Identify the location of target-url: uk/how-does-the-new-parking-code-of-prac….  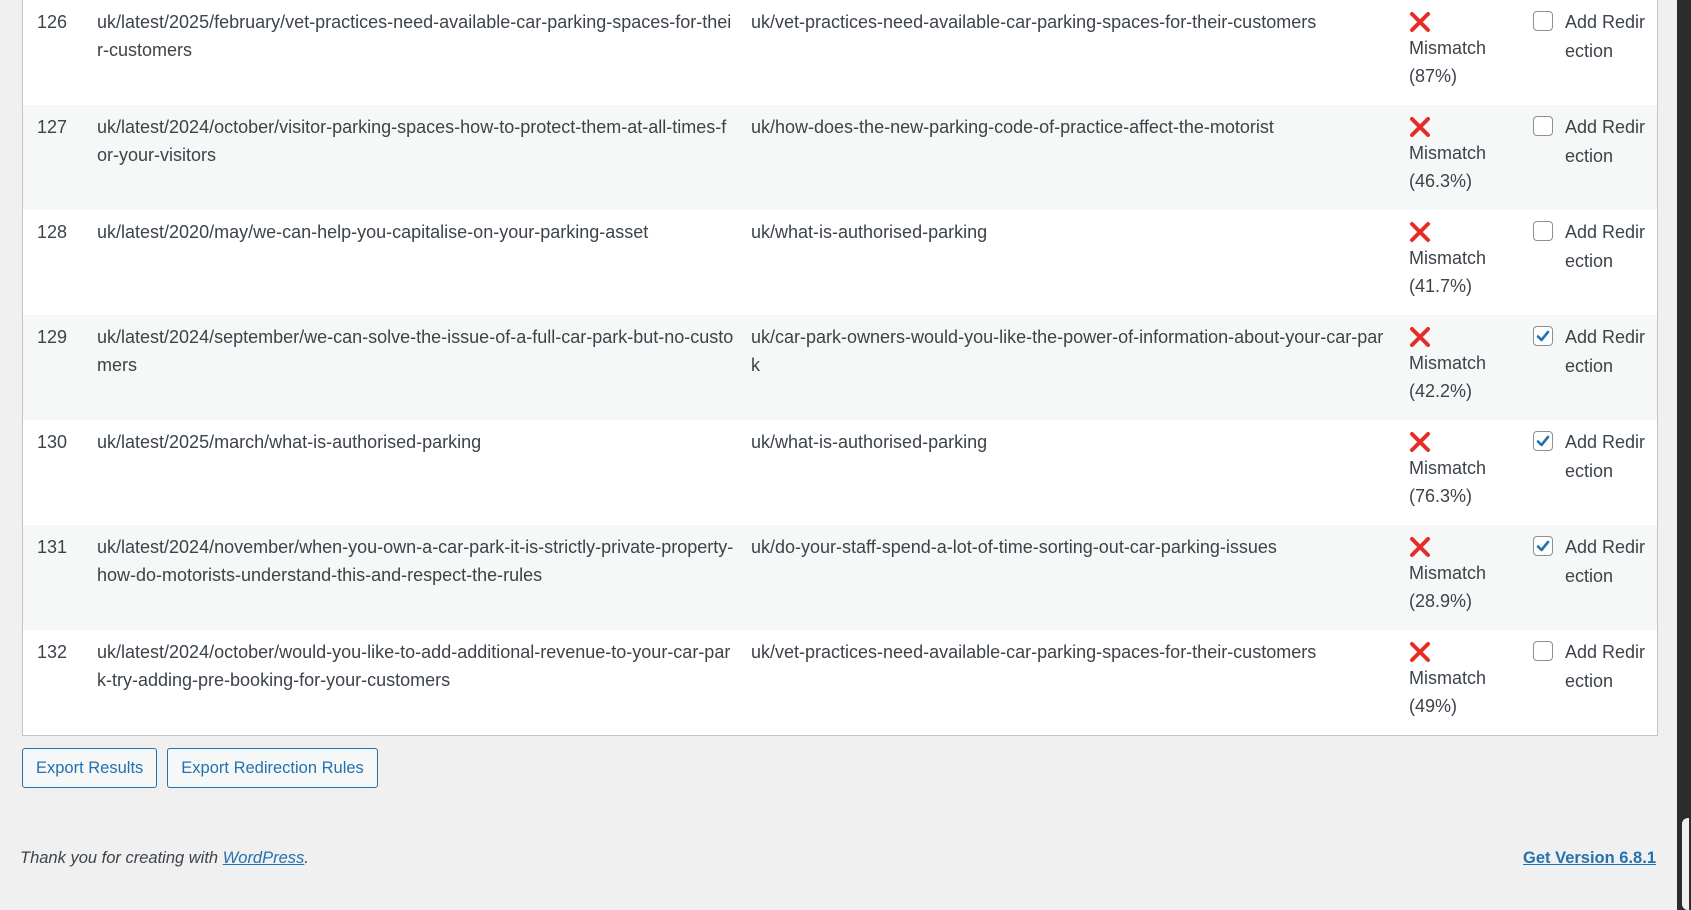
(1012, 127).